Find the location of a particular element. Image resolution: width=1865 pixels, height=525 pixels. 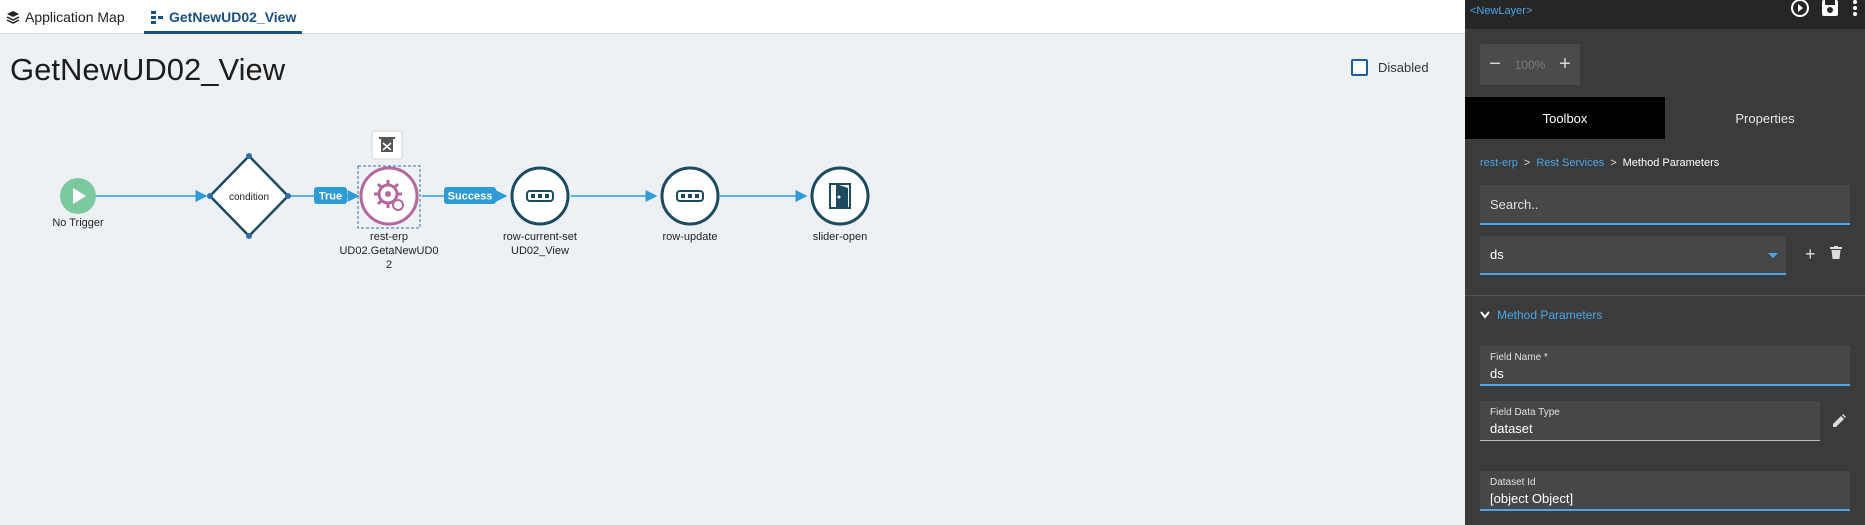

panel-top-icons is located at coordinates (1825, 10).